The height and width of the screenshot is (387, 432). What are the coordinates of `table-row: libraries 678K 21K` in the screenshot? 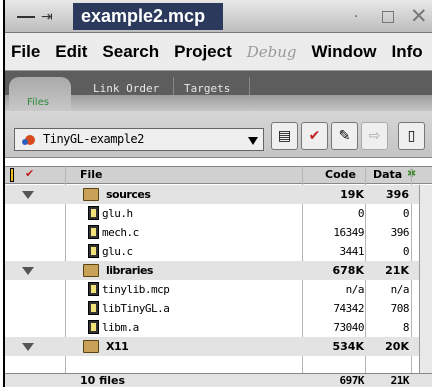 It's located at (218, 270).